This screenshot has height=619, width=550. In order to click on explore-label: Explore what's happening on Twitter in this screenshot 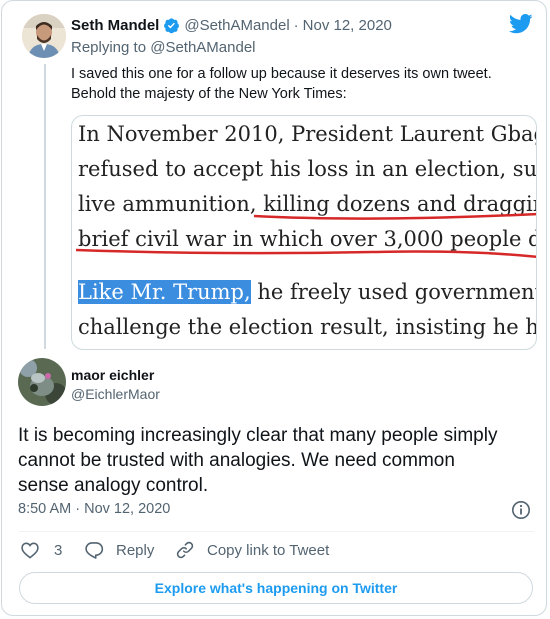, I will do `click(276, 588)`.